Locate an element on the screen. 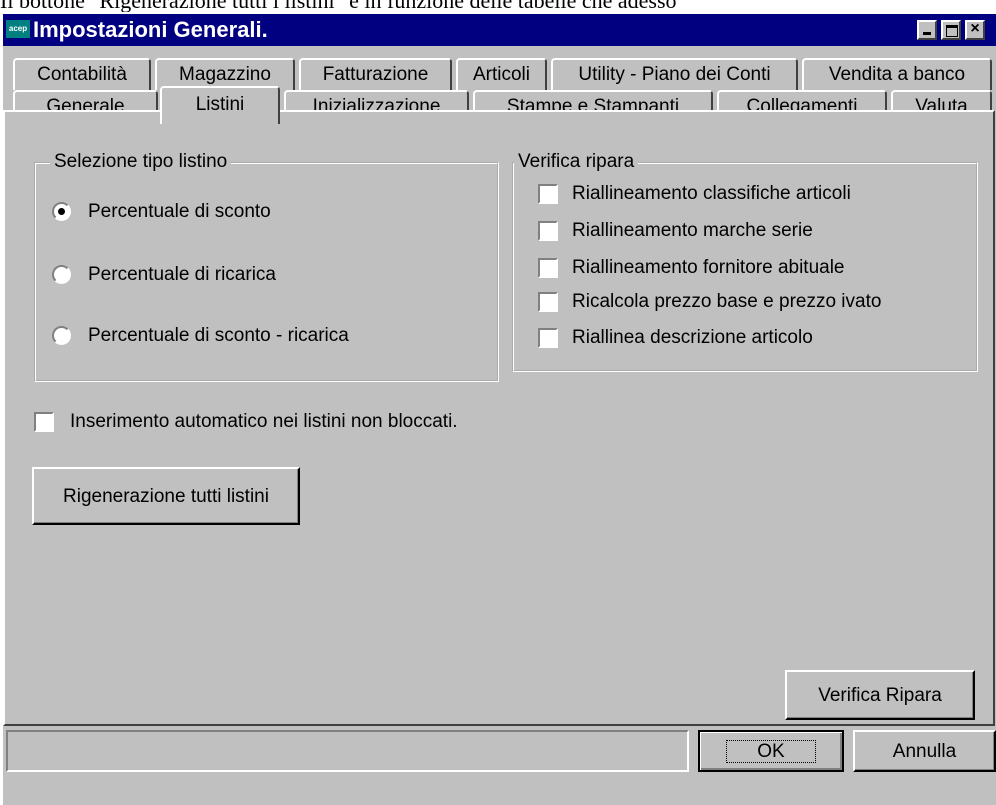 The width and height of the screenshot is (996, 805). rigenerazione-button: Rigenerazione tutti listini is located at coordinates (166, 496).